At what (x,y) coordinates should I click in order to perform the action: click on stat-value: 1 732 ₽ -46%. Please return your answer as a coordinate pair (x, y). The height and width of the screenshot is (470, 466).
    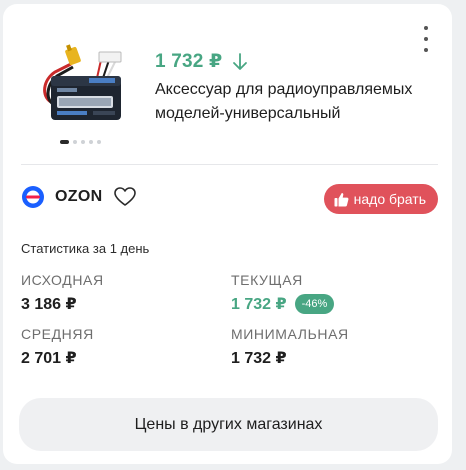
    Looking at the image, I should click on (283, 304).